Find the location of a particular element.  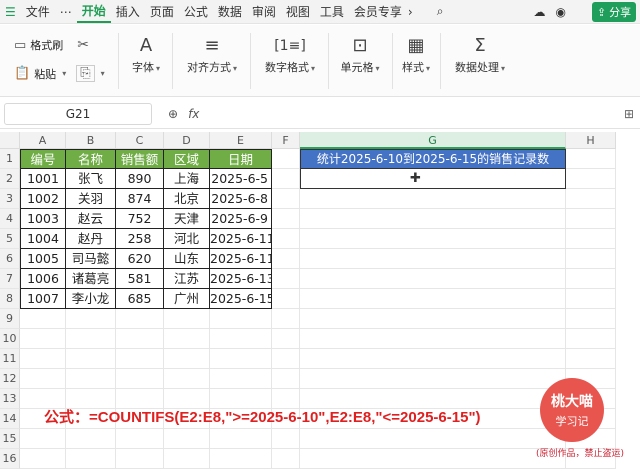

data-process-group: Σ 数据处理 ▾ is located at coordinates (480, 54).